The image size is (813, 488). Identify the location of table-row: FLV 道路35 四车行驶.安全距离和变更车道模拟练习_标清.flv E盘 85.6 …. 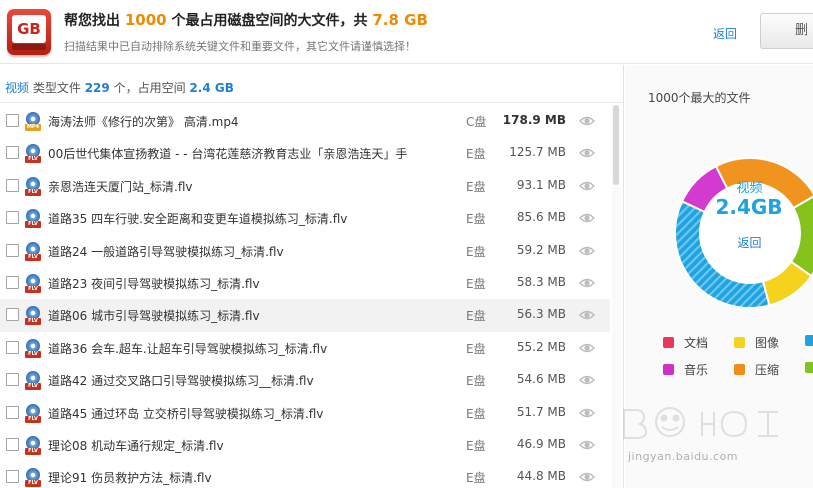
(305, 218).